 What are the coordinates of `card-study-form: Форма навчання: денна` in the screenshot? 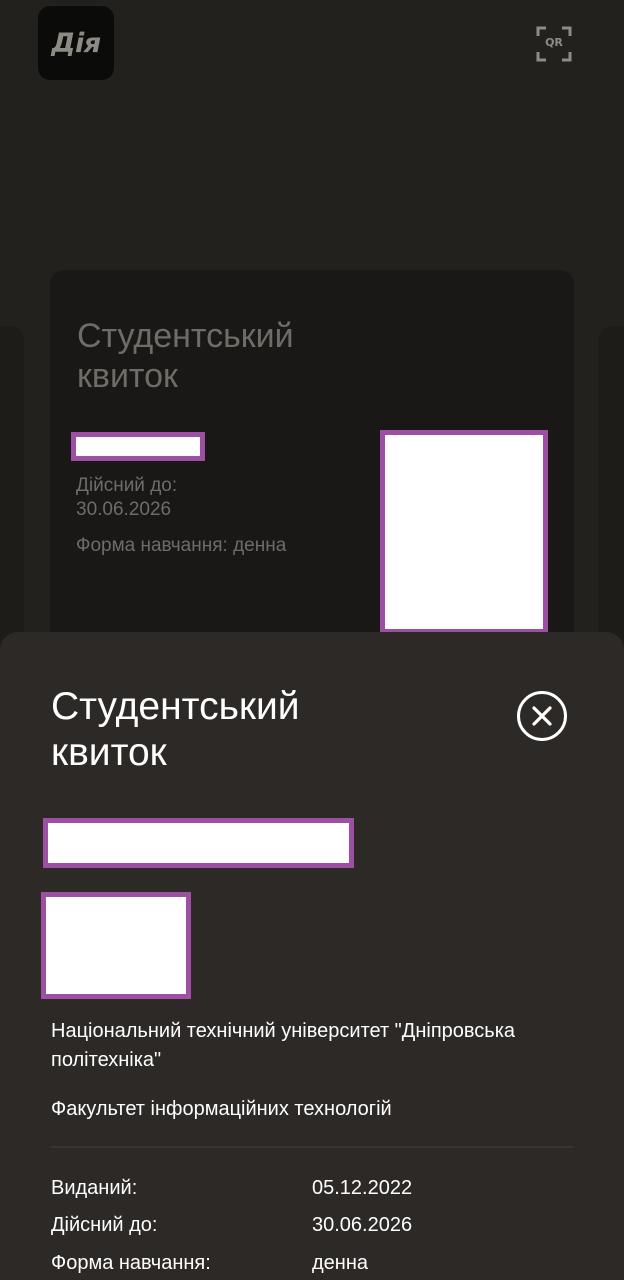 It's located at (181, 545).